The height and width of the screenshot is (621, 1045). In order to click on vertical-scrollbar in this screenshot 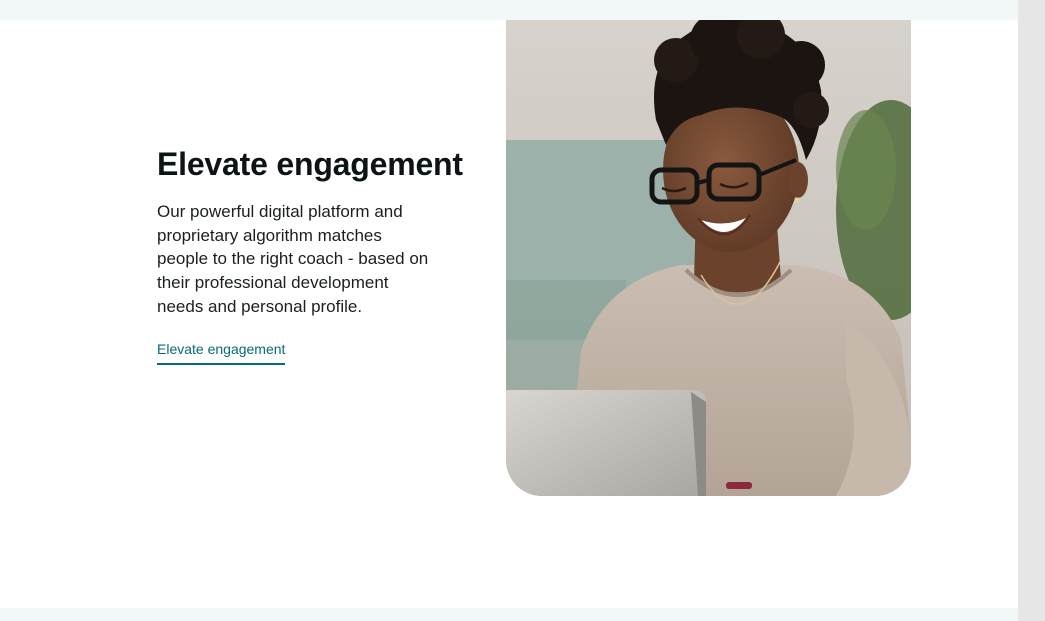, I will do `click(1031, 310)`.